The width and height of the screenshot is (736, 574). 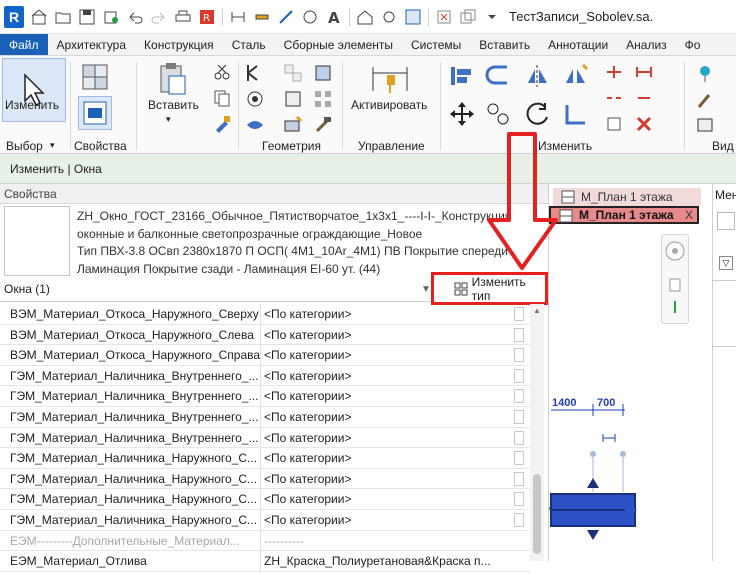 What do you see at coordinates (576, 114) in the screenshot?
I see `trim-icon` at bounding box center [576, 114].